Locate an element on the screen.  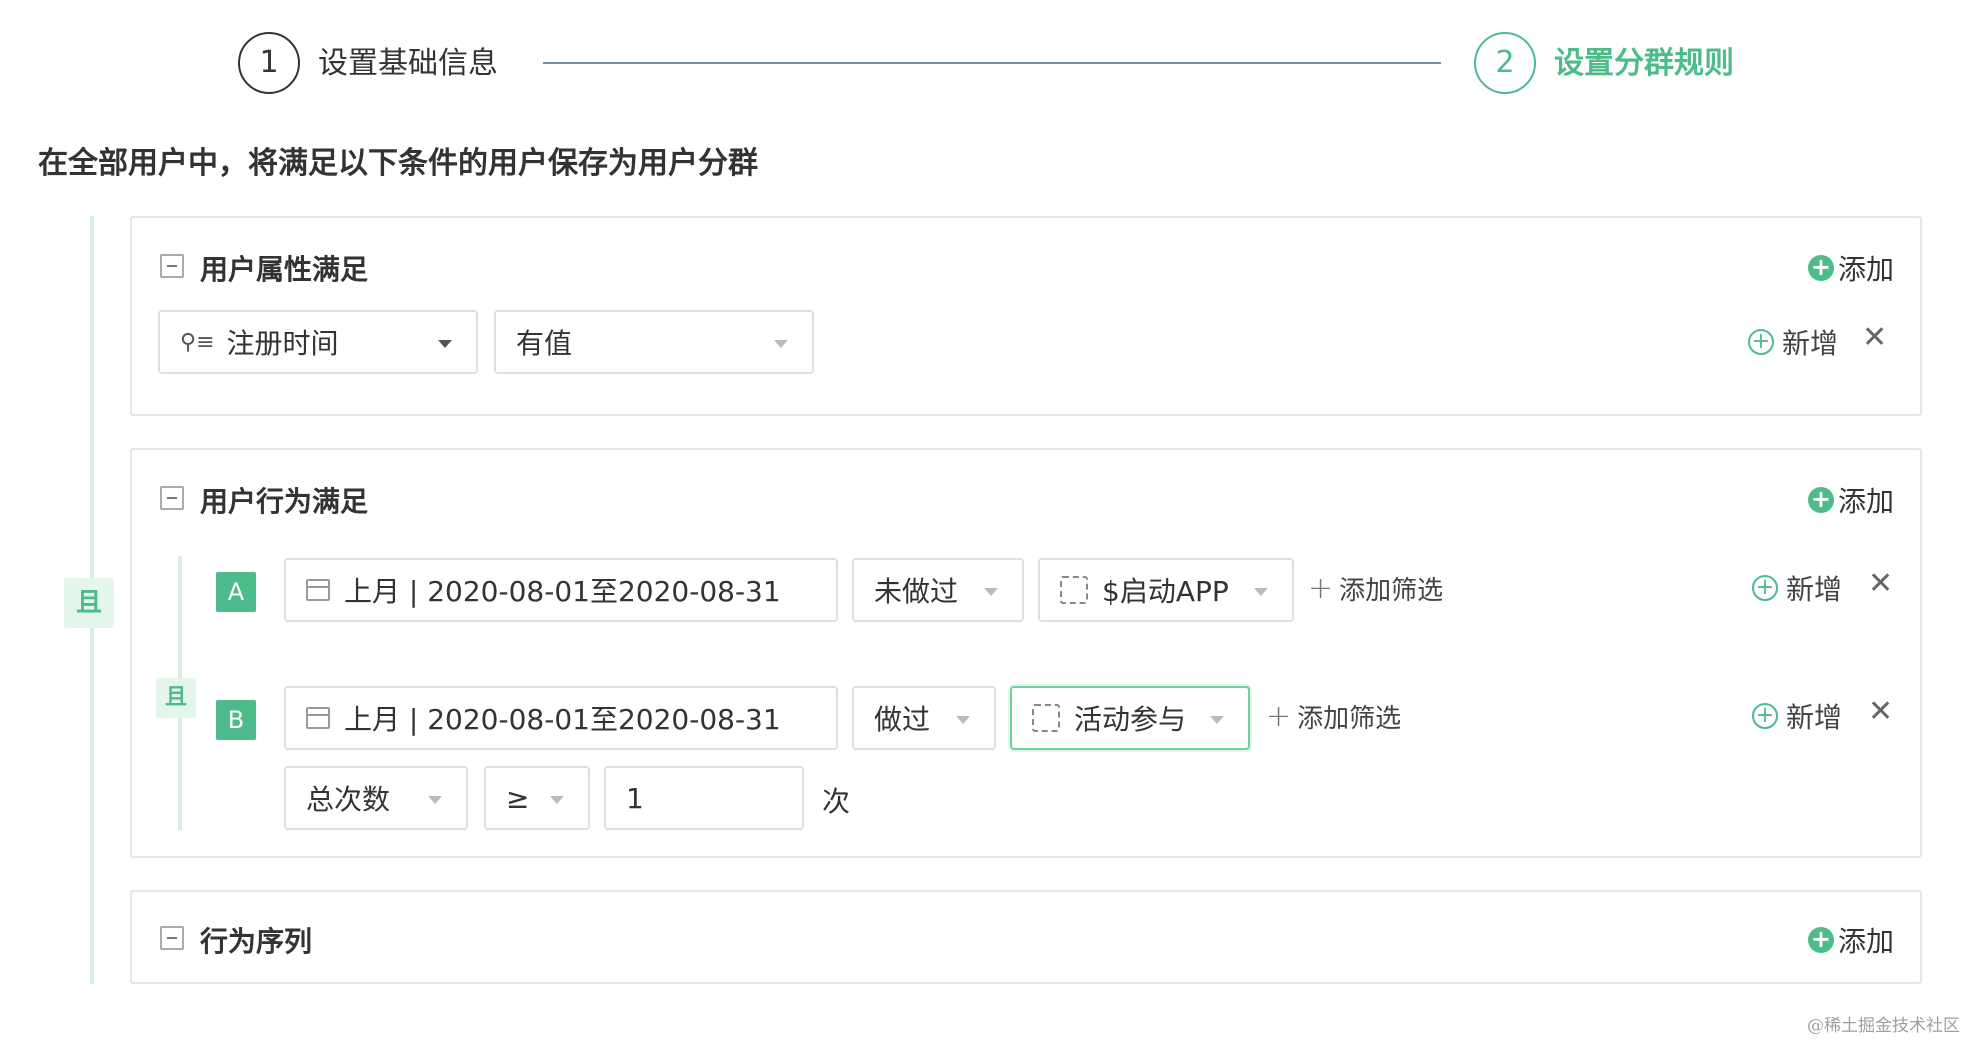
count-input: 1 is located at coordinates (704, 798).